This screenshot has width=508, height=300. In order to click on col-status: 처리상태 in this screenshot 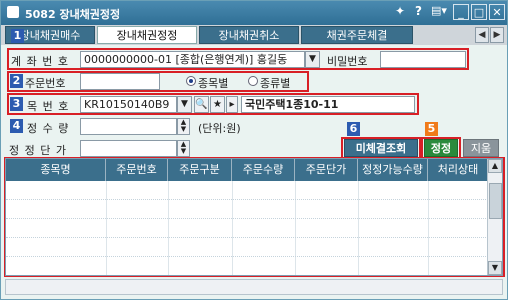, I will do `click(458, 170)`.